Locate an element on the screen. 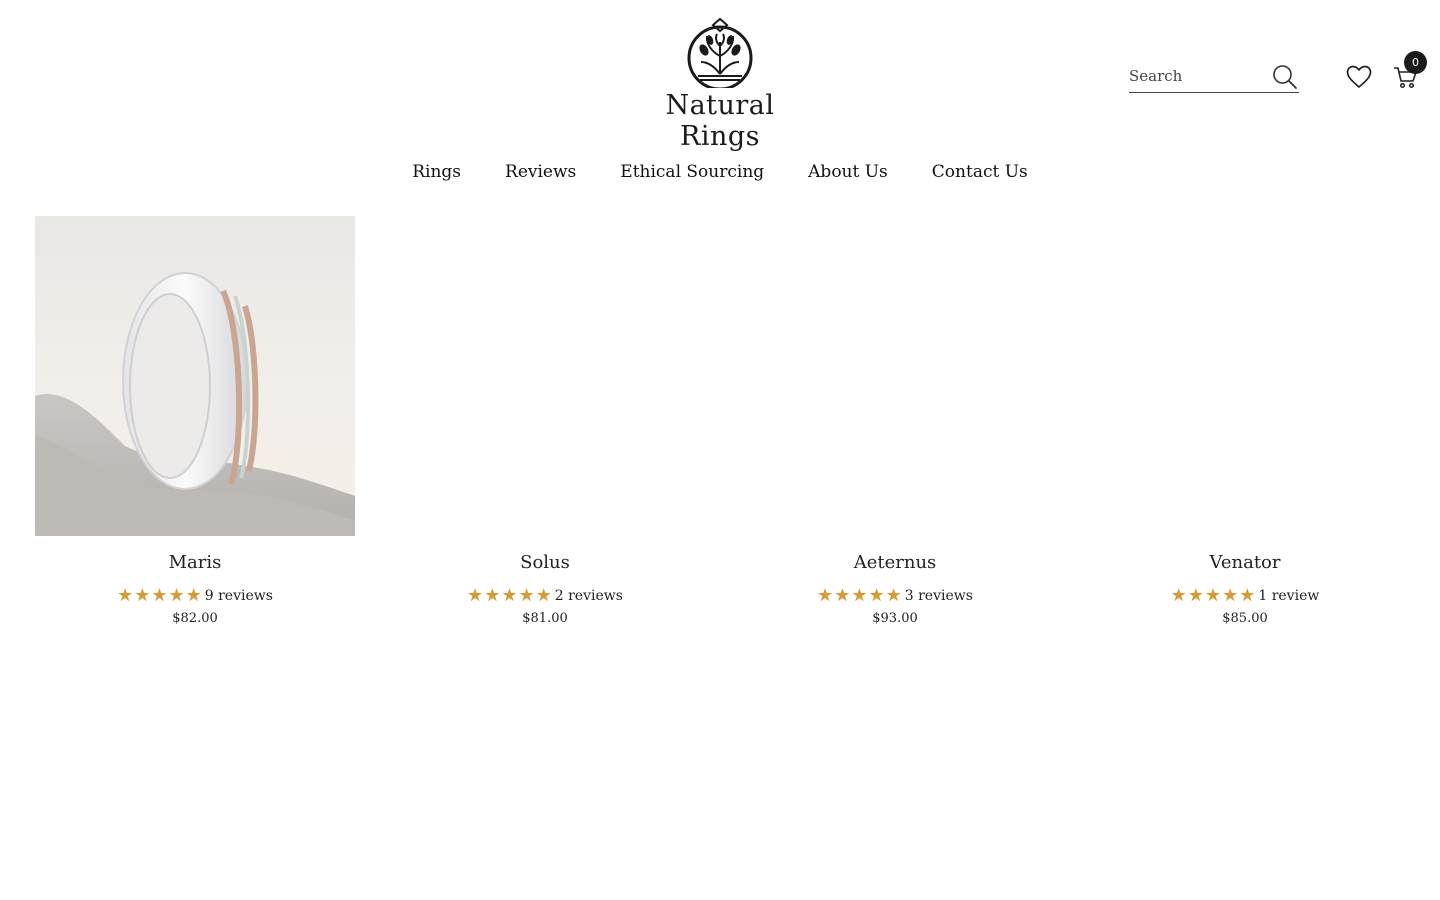  review-count: 9 reviews is located at coordinates (239, 596).